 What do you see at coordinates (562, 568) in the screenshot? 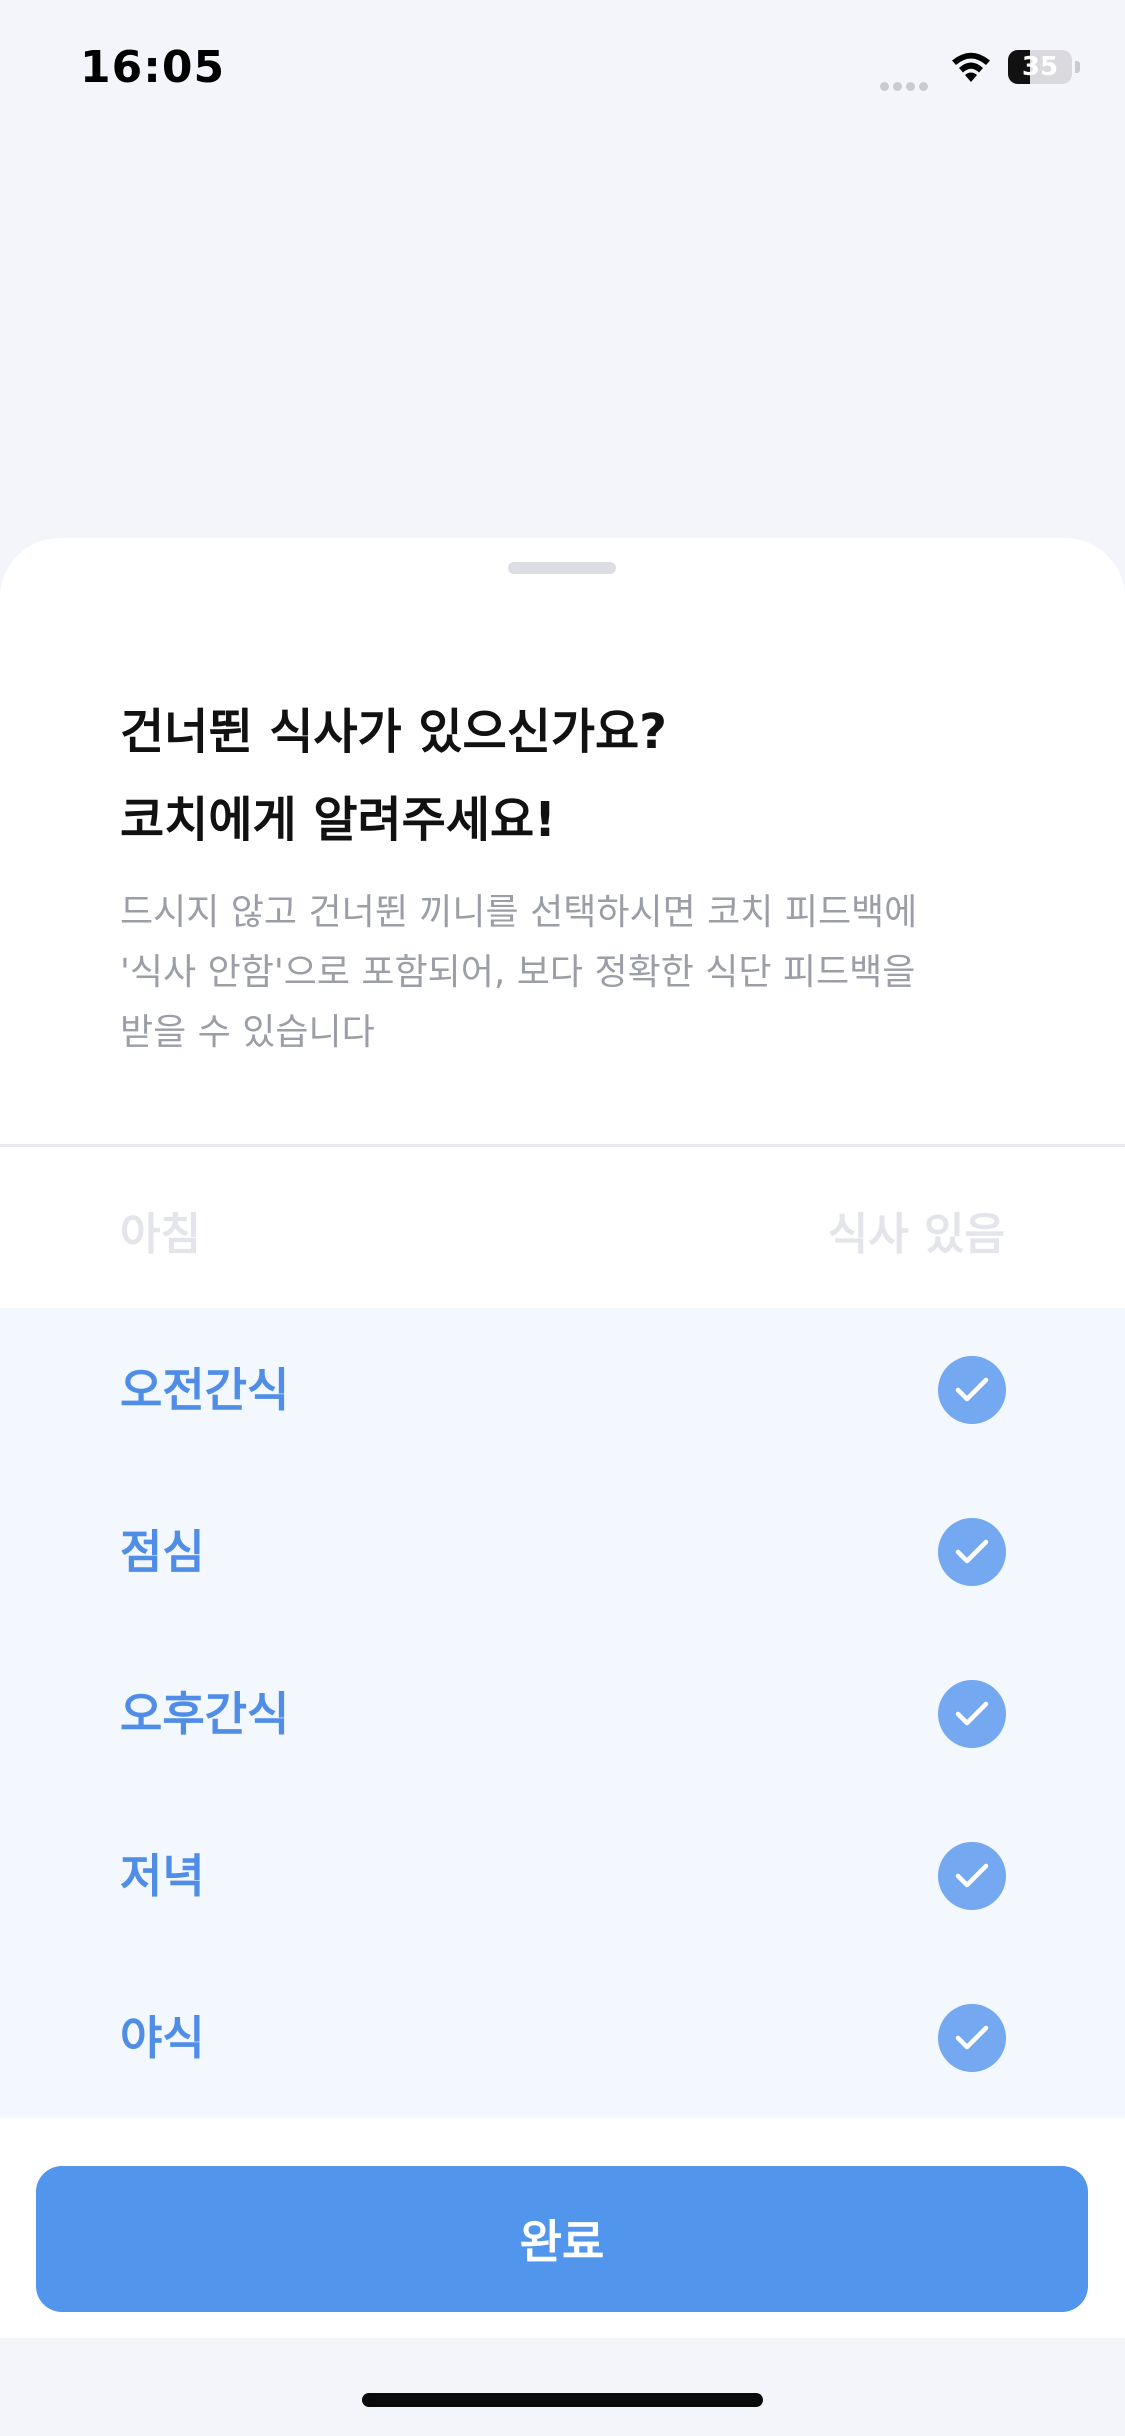
I see `sheet-grabber` at bounding box center [562, 568].